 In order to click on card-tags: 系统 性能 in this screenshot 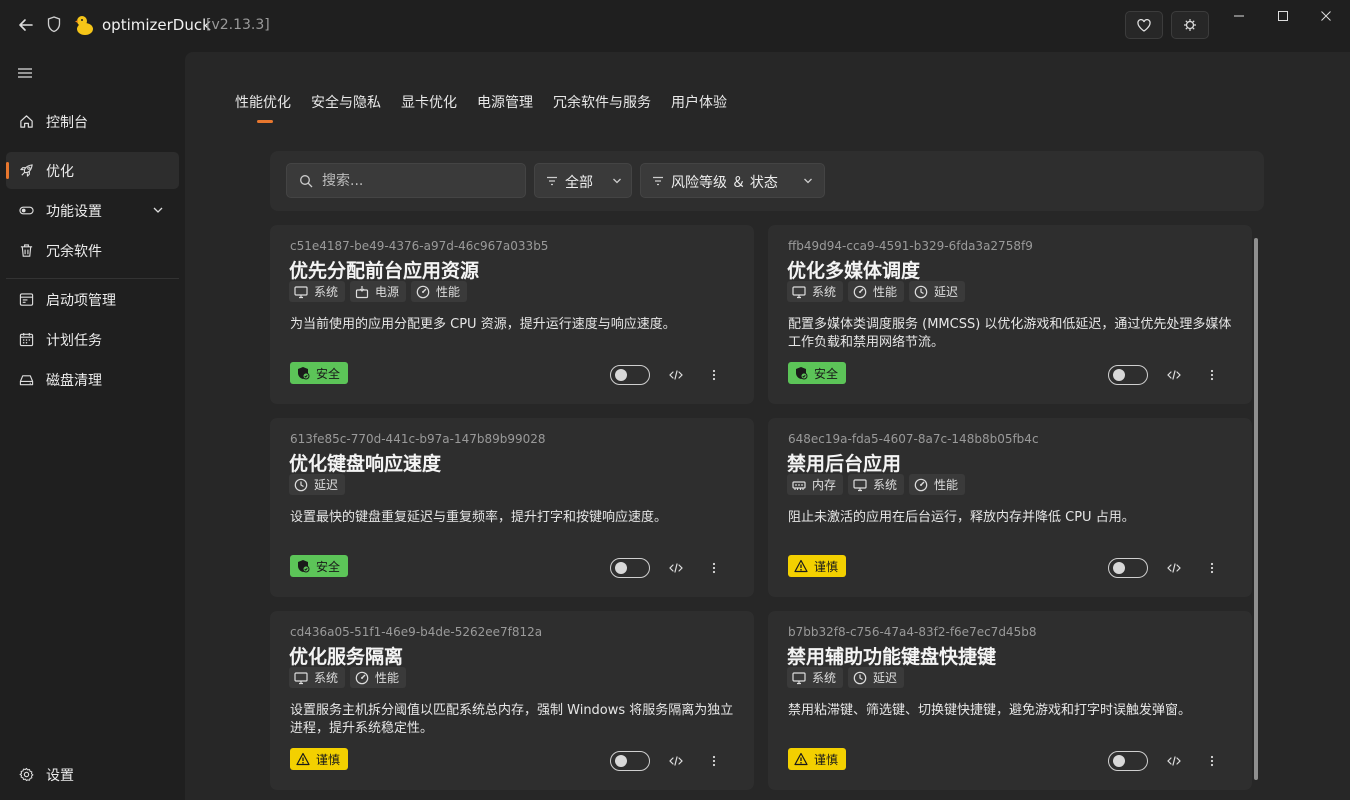, I will do `click(348, 677)`.